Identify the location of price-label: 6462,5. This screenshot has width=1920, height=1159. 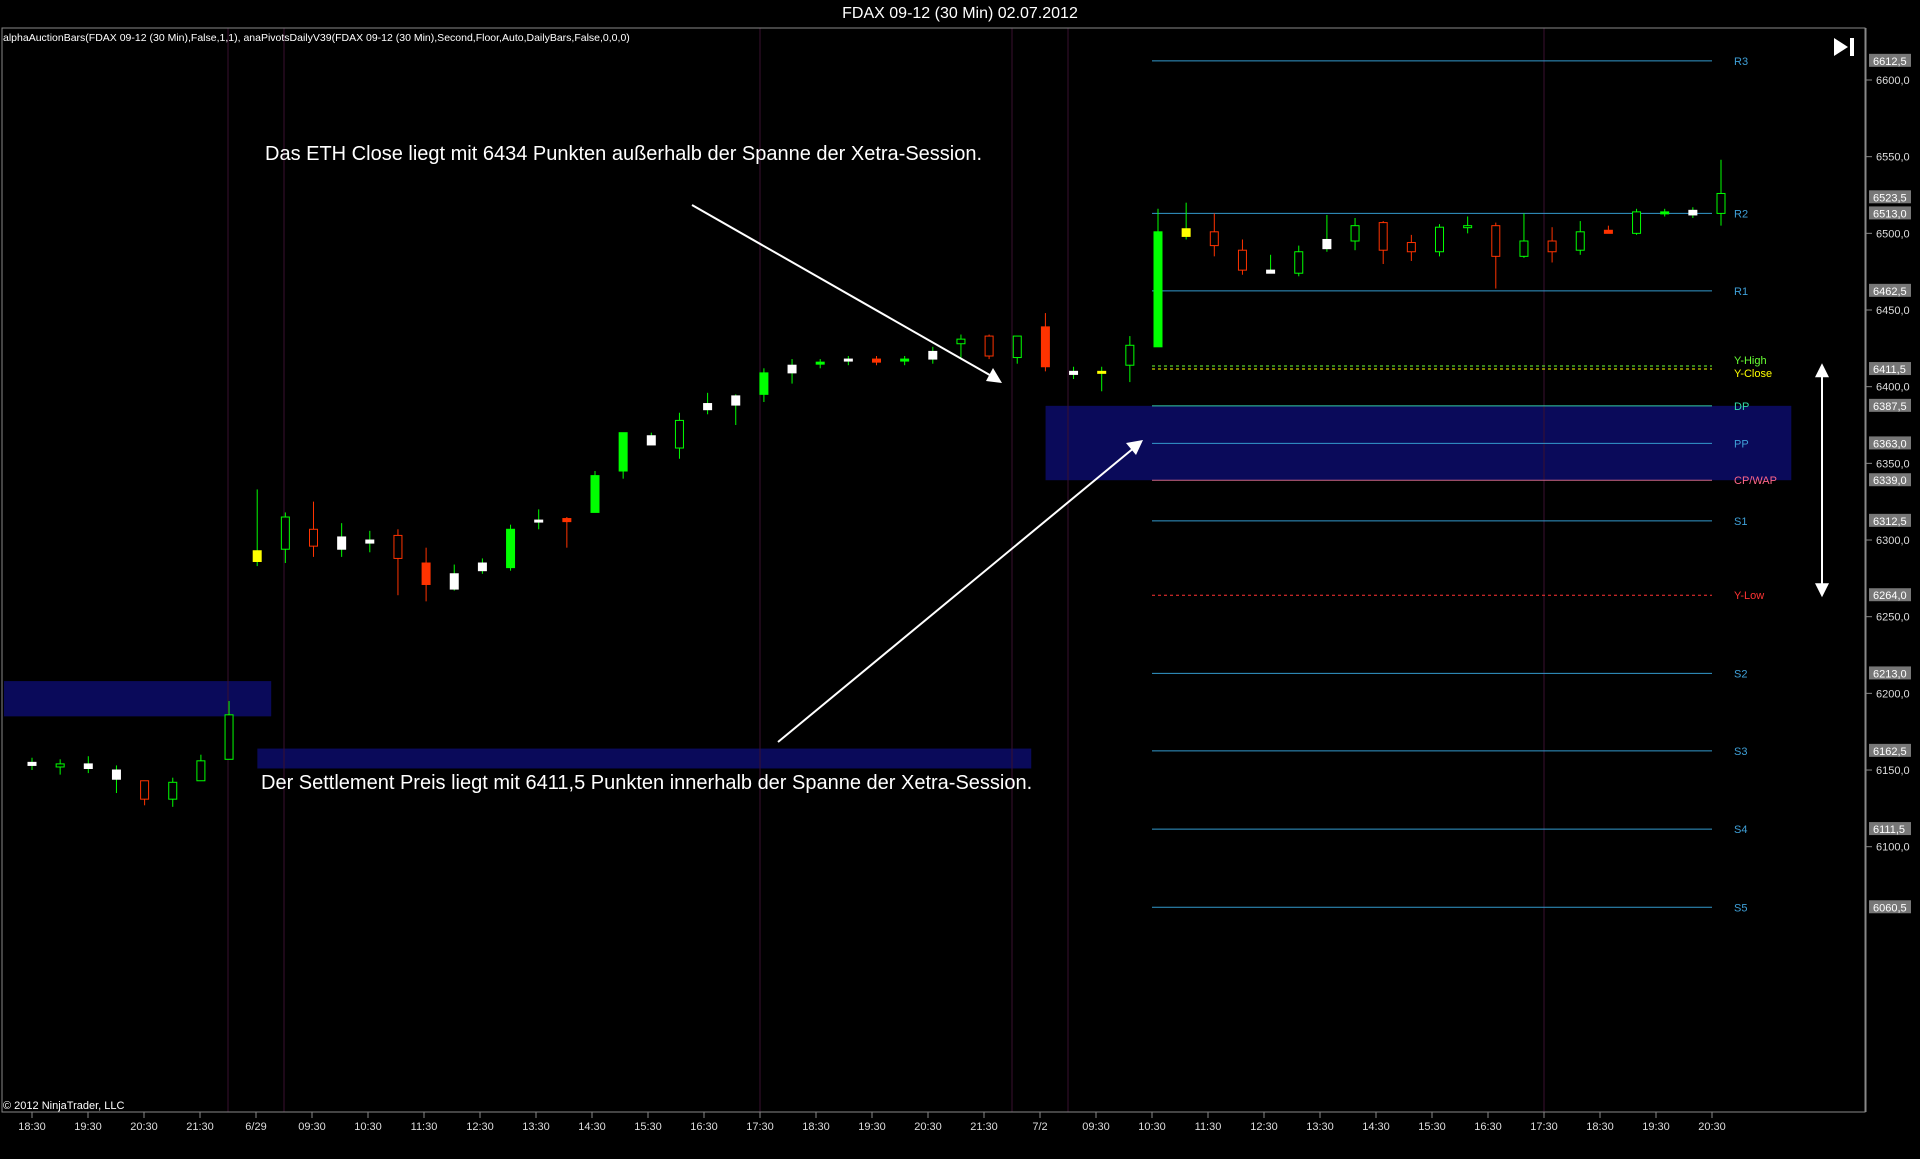
(1890, 292).